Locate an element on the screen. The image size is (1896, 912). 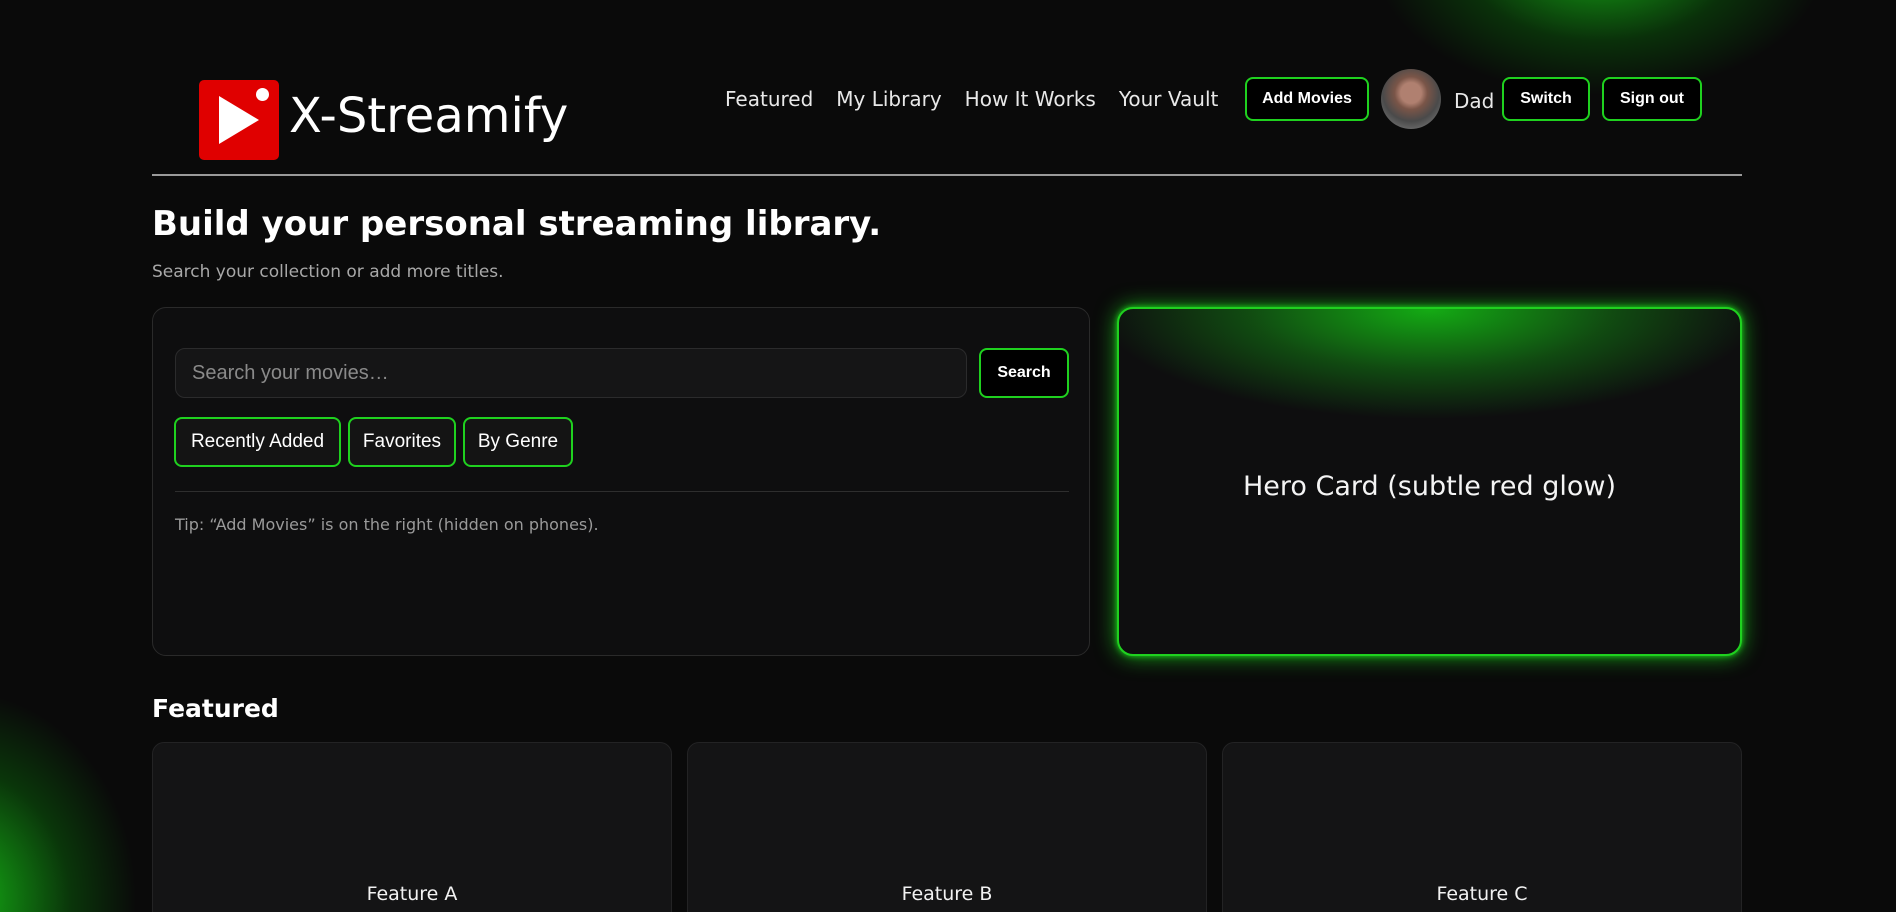
nav-my-library: My Library is located at coordinates (888, 99).